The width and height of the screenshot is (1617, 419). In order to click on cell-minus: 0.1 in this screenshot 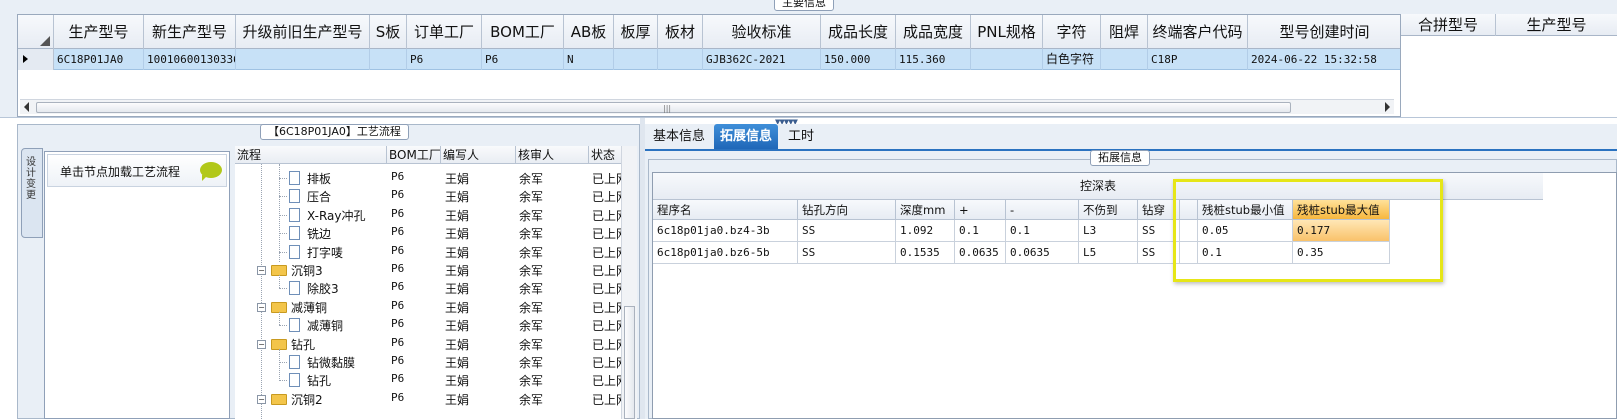, I will do `click(1042, 231)`.